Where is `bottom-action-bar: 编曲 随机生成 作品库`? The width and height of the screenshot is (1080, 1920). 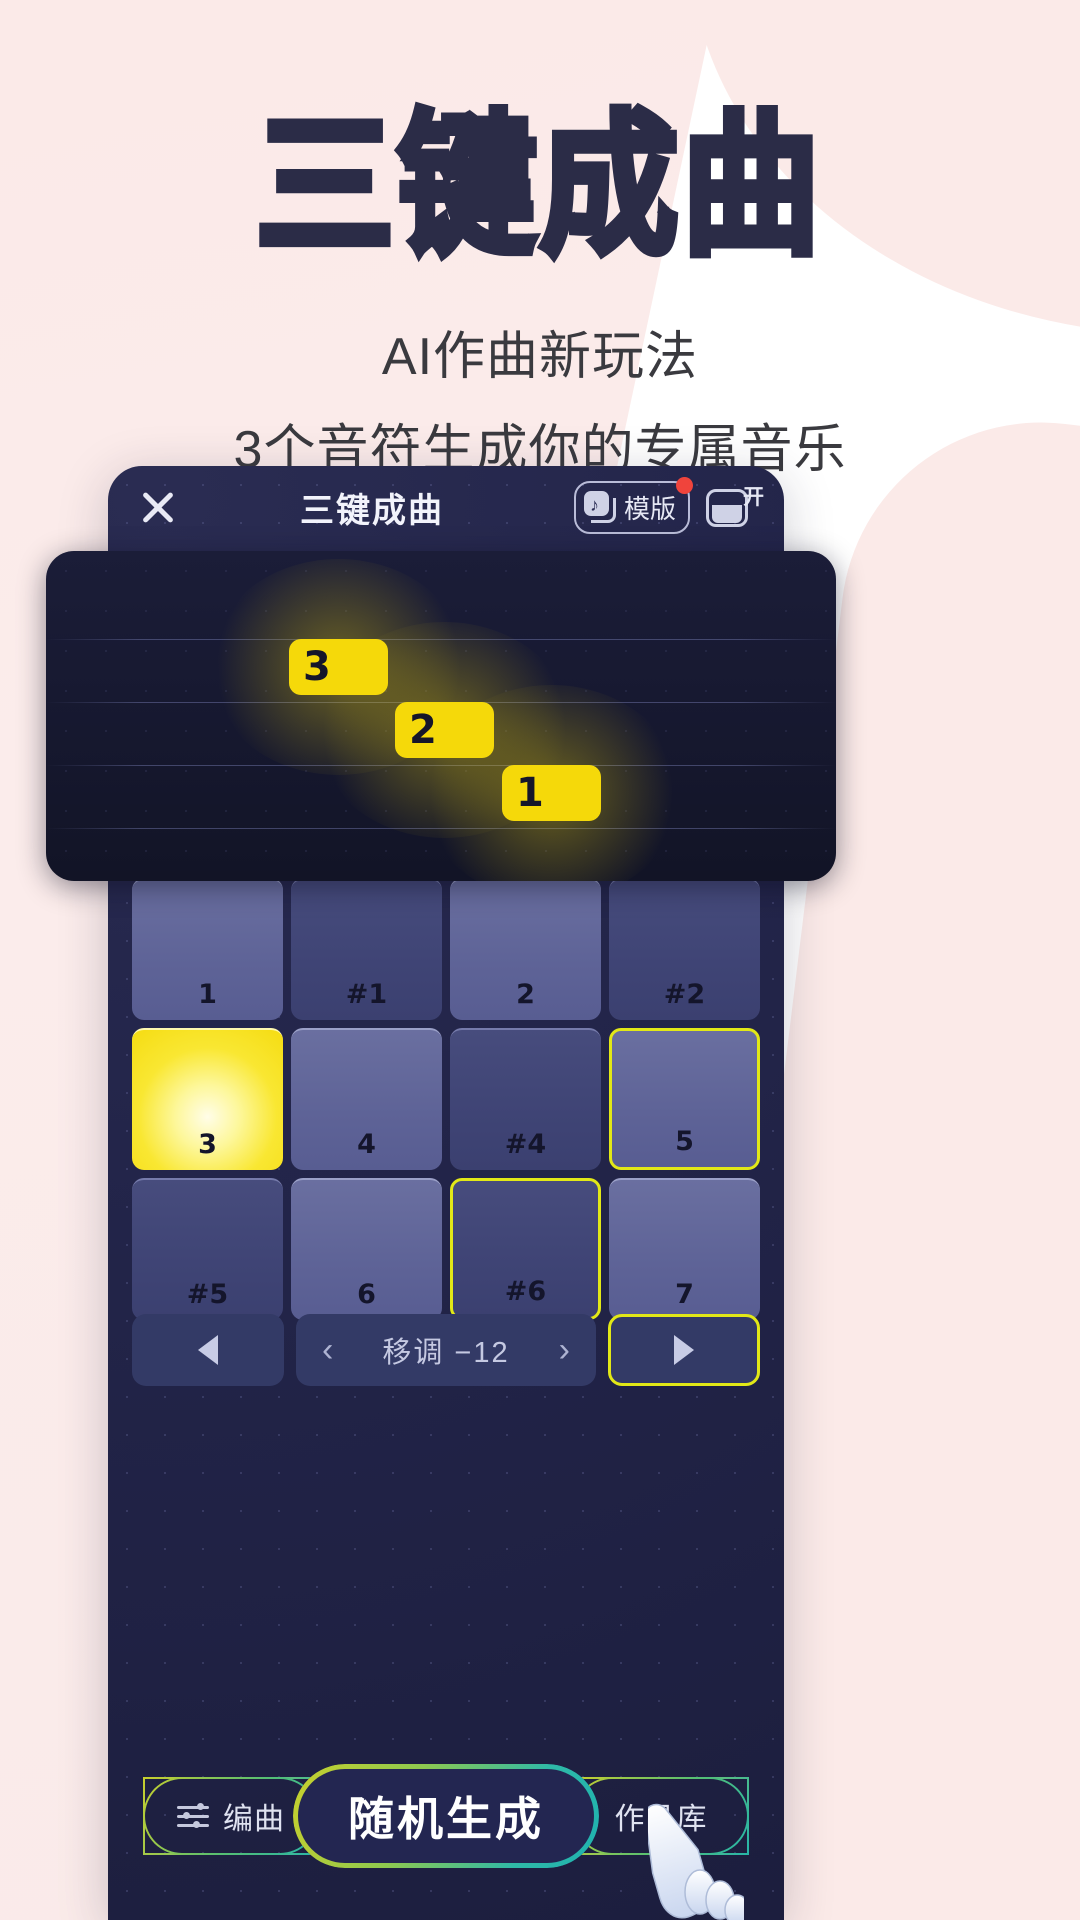 bottom-action-bar: 编曲 随机生成 作品库 is located at coordinates (446, 1816).